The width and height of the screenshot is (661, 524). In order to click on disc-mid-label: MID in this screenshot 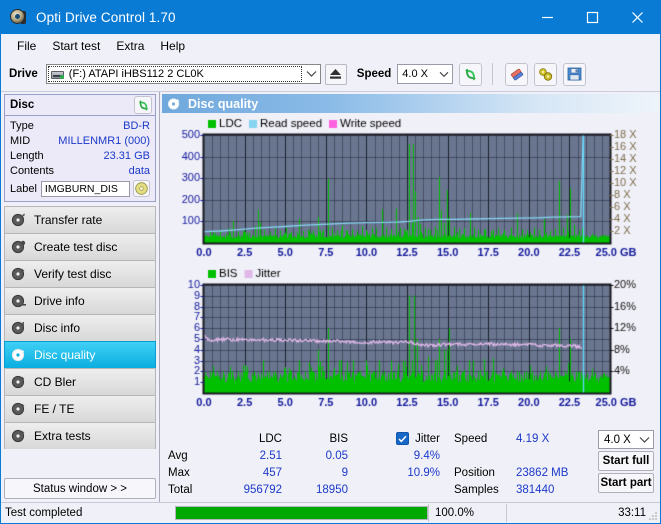, I will do `click(20, 140)`.